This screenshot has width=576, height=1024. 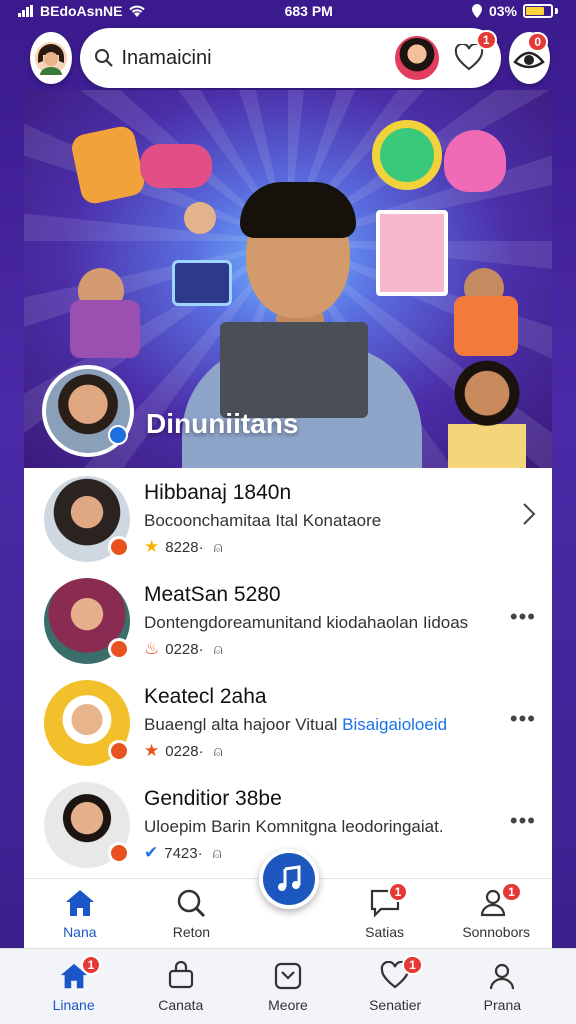 What do you see at coordinates (205, 696) in the screenshot?
I see `list-item-title: Keatecl 2aha` at bounding box center [205, 696].